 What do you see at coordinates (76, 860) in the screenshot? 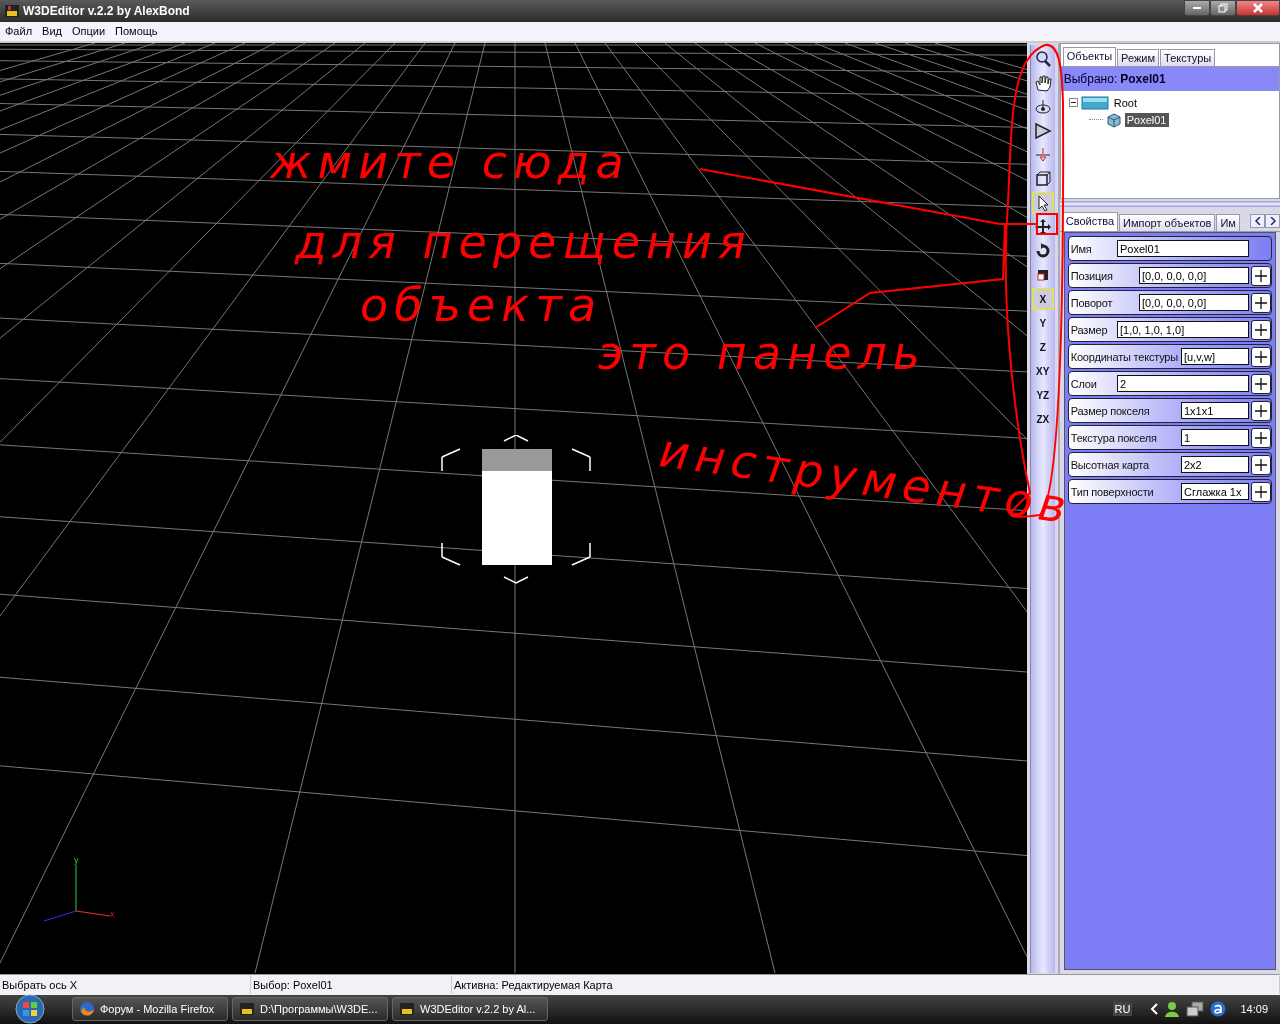
I see `axis-label: y` at bounding box center [76, 860].